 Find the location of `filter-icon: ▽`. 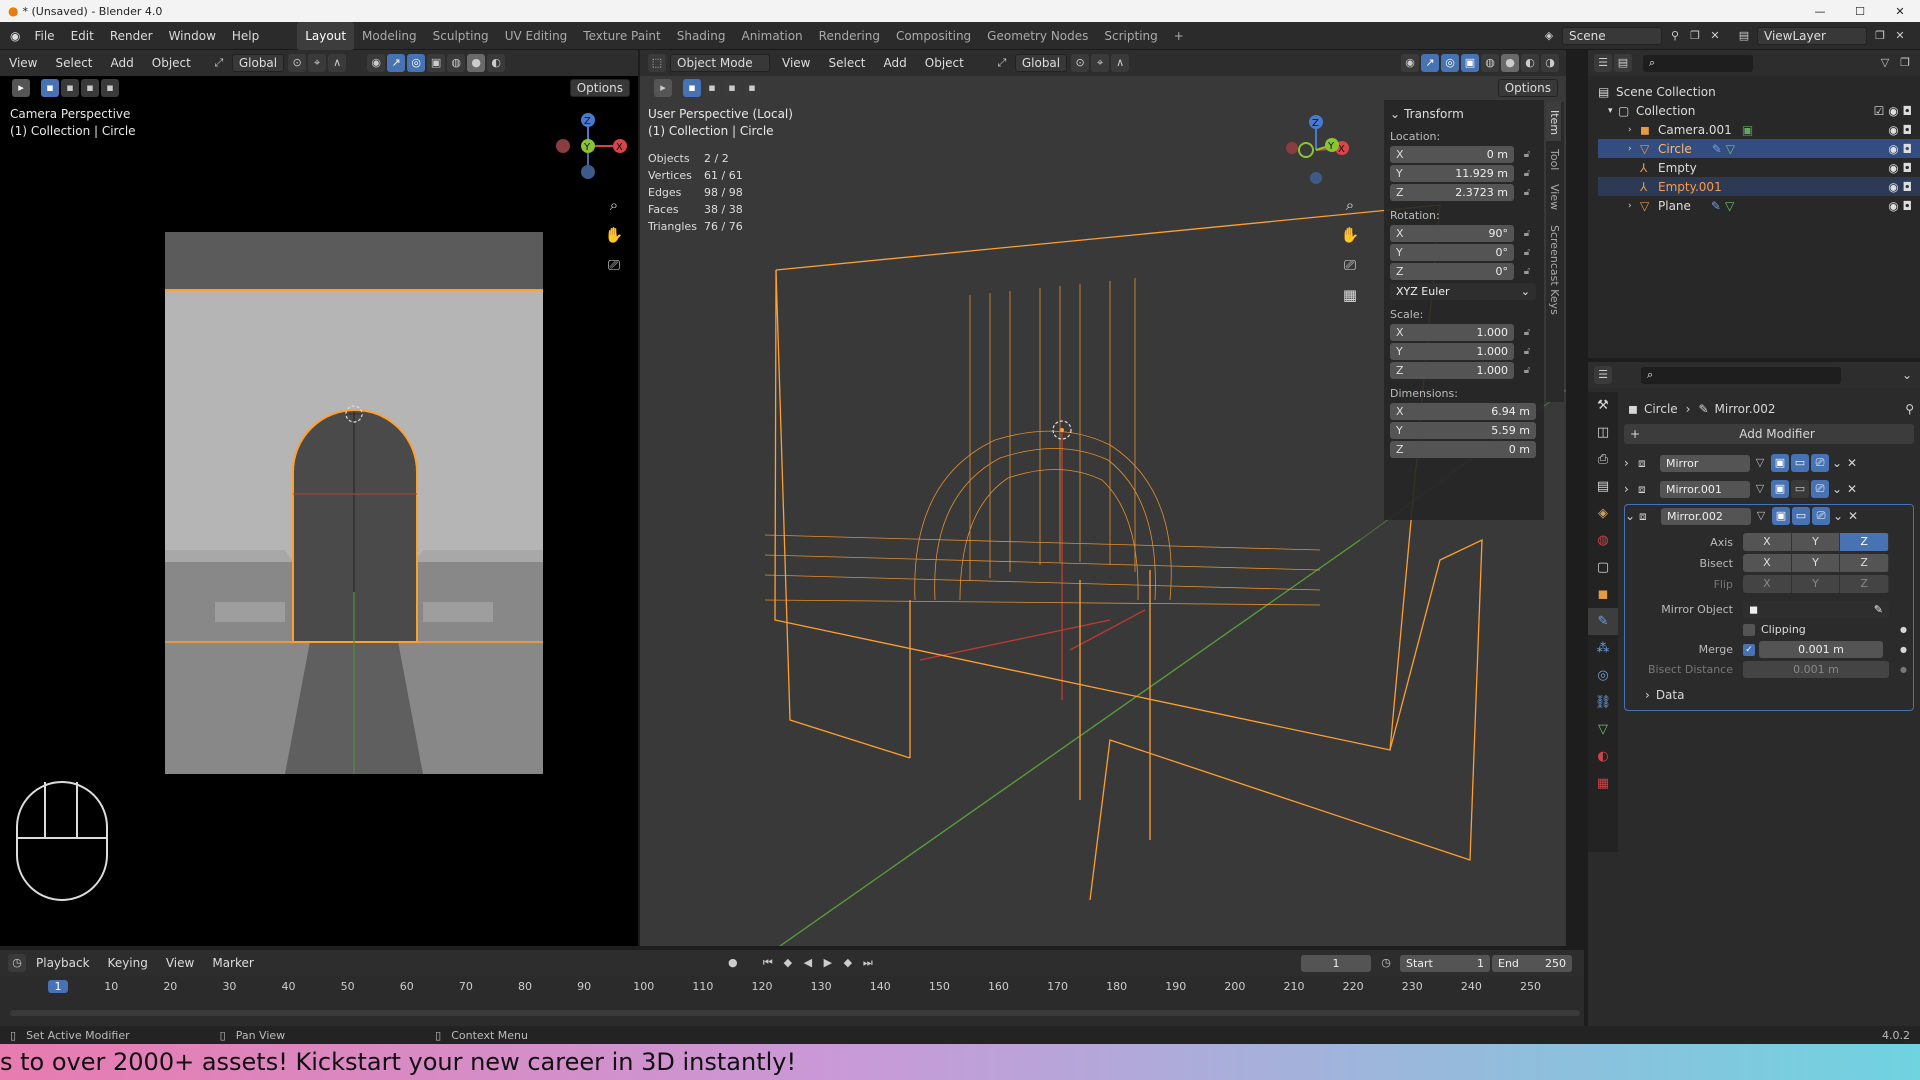

filter-icon: ▽ is located at coordinates (1885, 63).